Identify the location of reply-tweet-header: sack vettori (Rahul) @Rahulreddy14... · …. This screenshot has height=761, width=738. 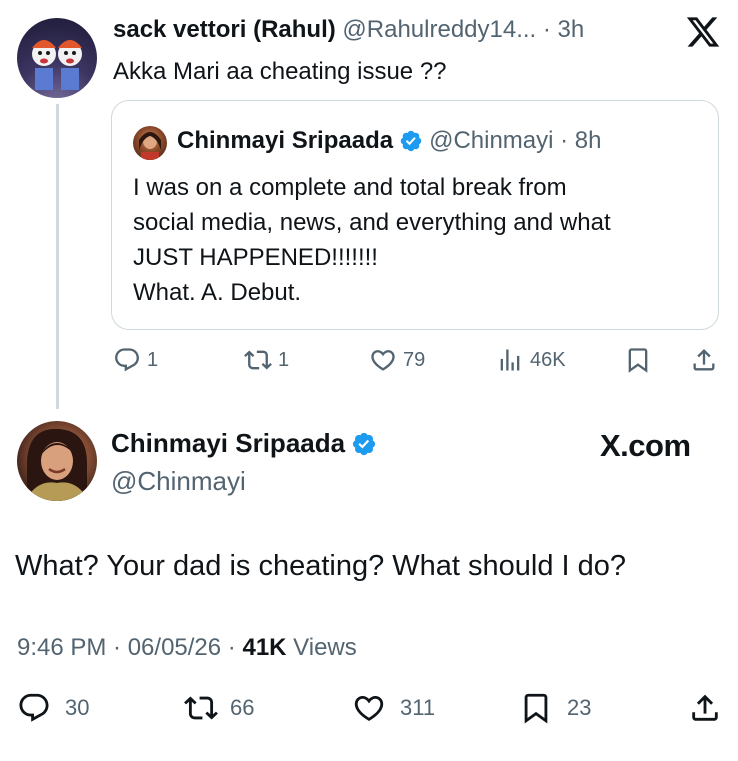
(348, 30).